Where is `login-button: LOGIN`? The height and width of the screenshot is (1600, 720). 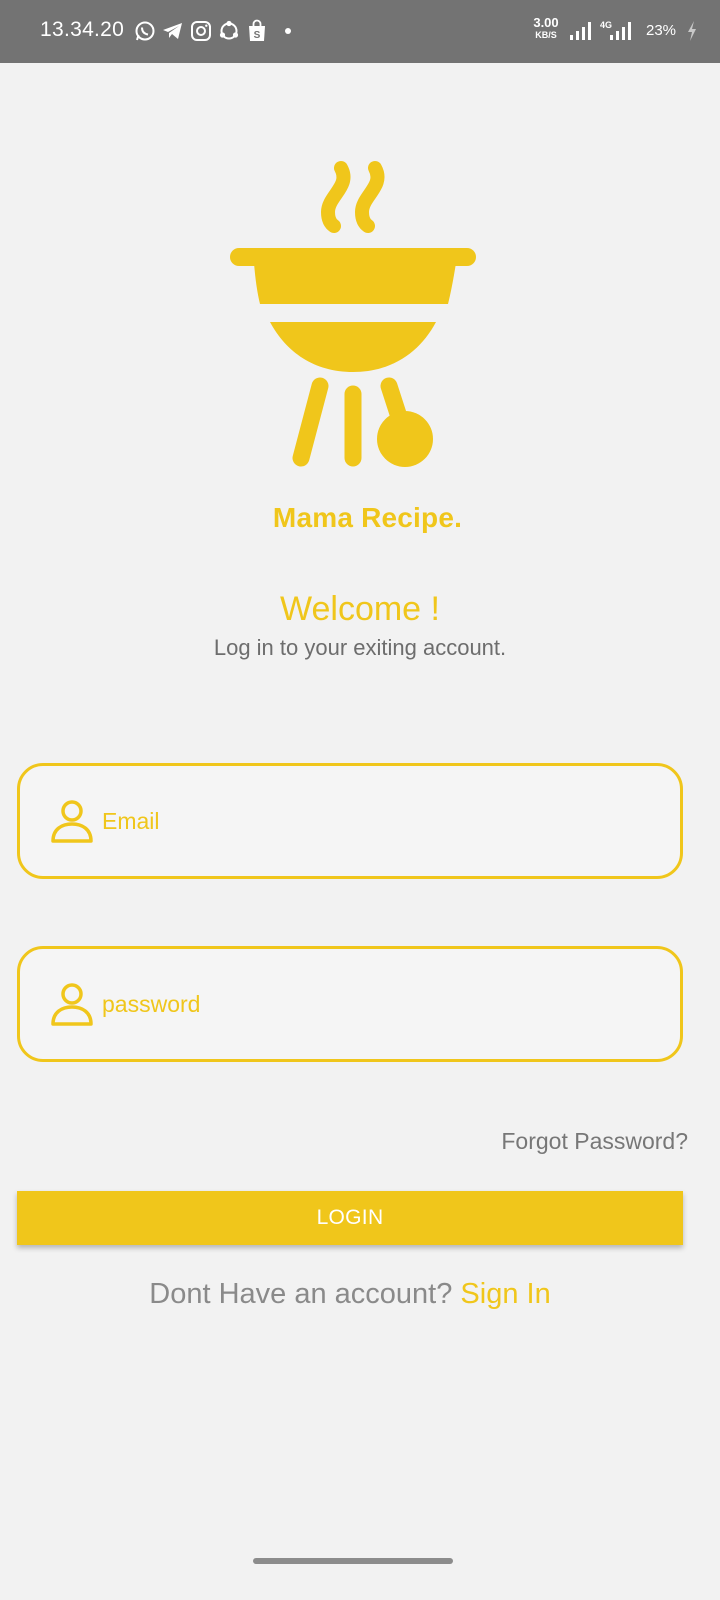 login-button: LOGIN is located at coordinates (350, 1218).